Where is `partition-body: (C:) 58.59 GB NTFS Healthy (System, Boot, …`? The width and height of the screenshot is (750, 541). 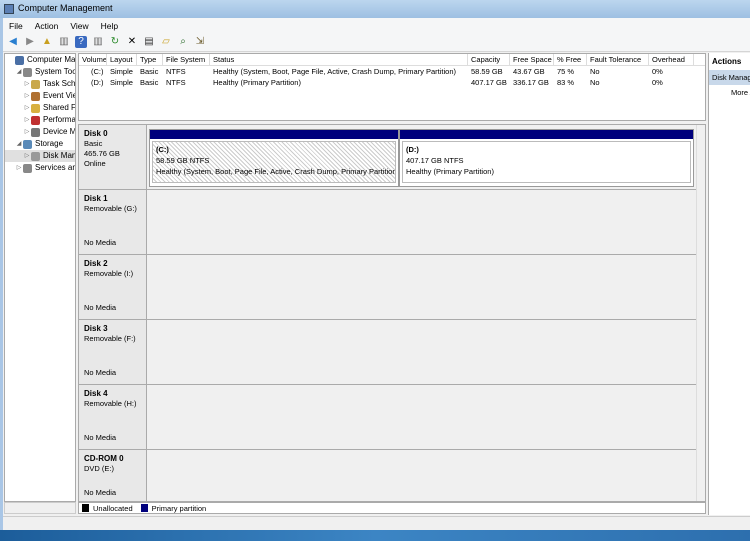 partition-body: (C:) 58.59 GB NTFS Healthy (System, Boot, … is located at coordinates (274, 162).